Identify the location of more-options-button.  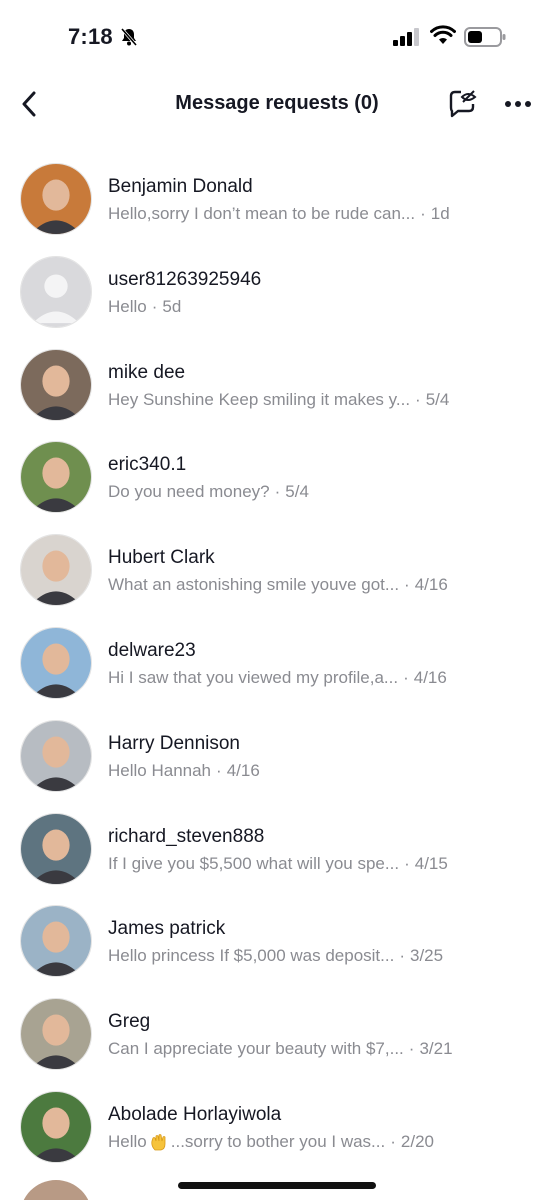
(518, 104).